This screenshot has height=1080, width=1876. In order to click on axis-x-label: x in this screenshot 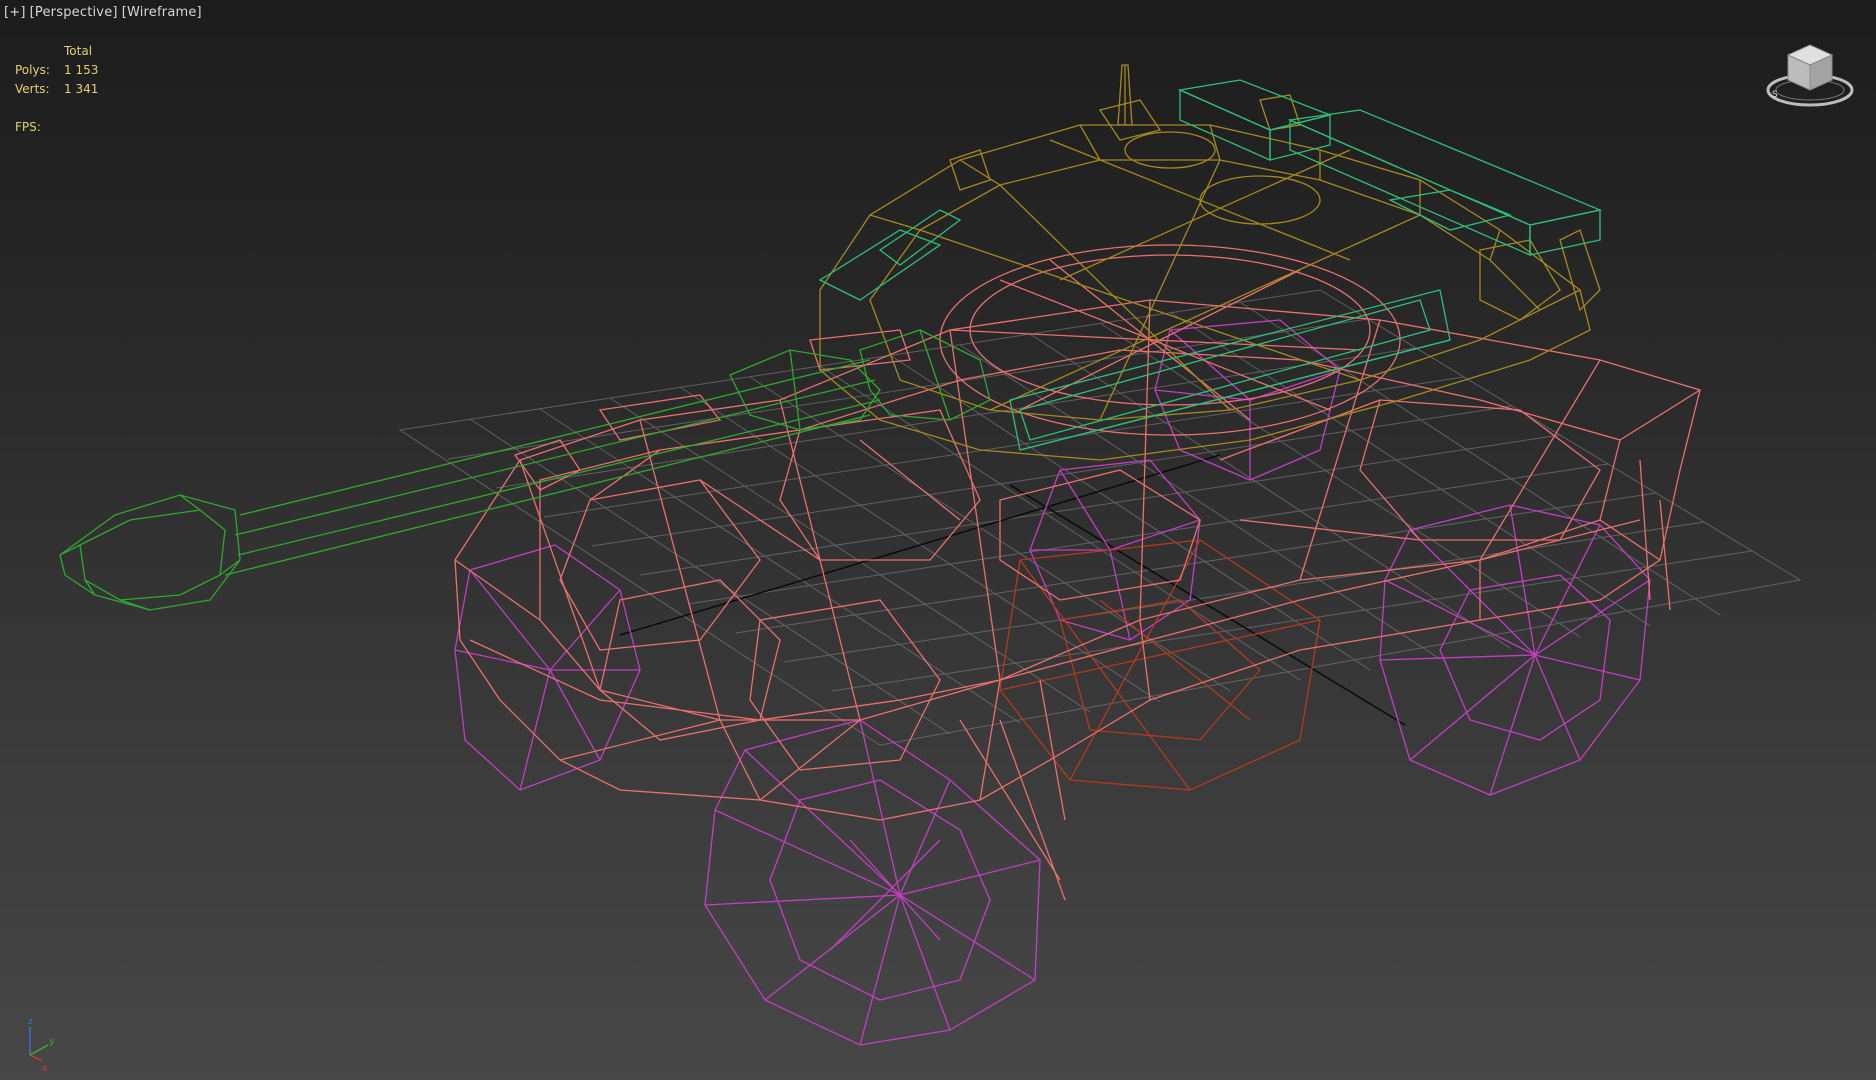, I will do `click(45, 1069)`.